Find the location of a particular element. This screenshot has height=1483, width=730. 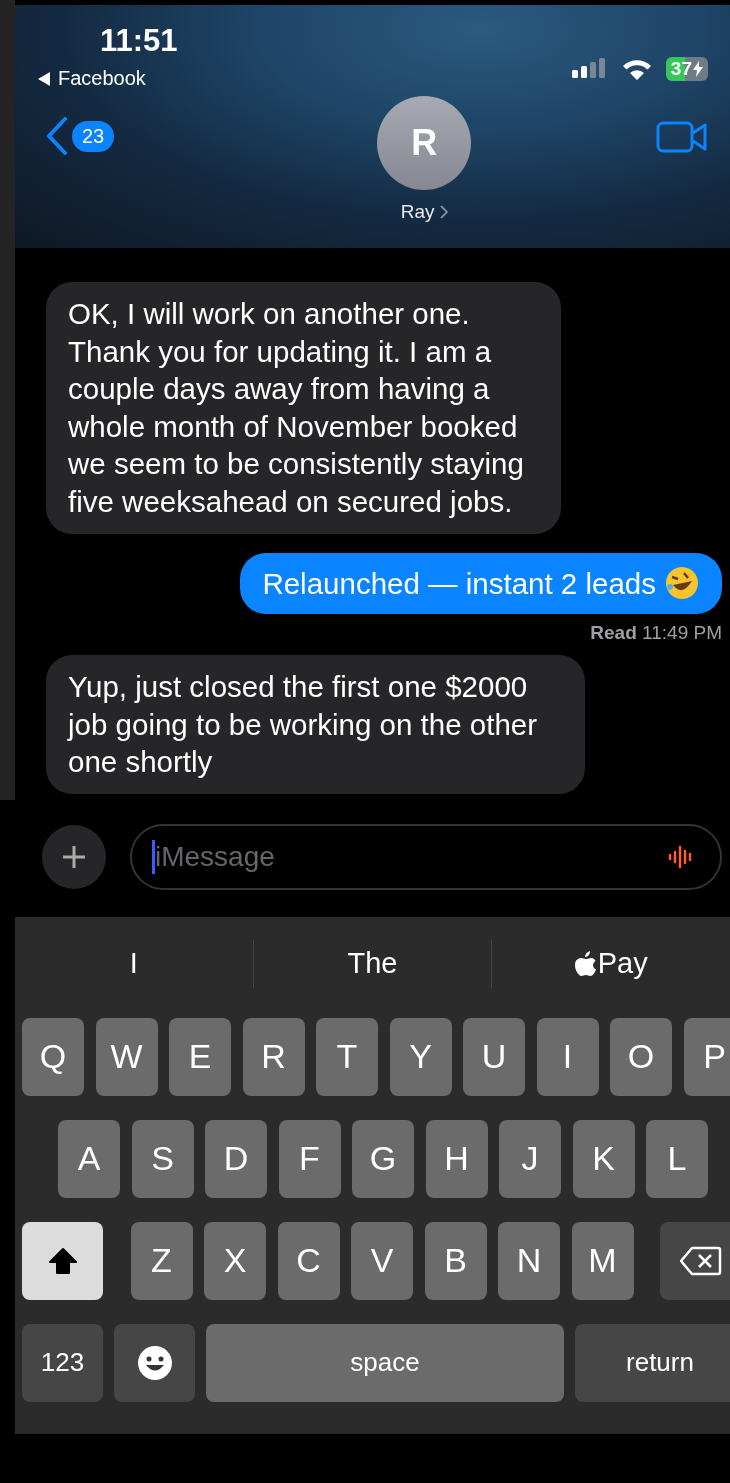

shift-key is located at coordinates (62, 1260).